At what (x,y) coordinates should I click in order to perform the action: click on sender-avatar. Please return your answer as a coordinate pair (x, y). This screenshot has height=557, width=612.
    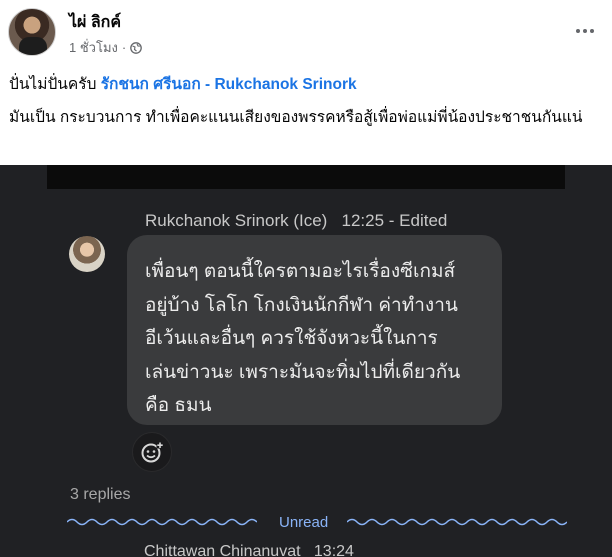
    Looking at the image, I should click on (87, 254).